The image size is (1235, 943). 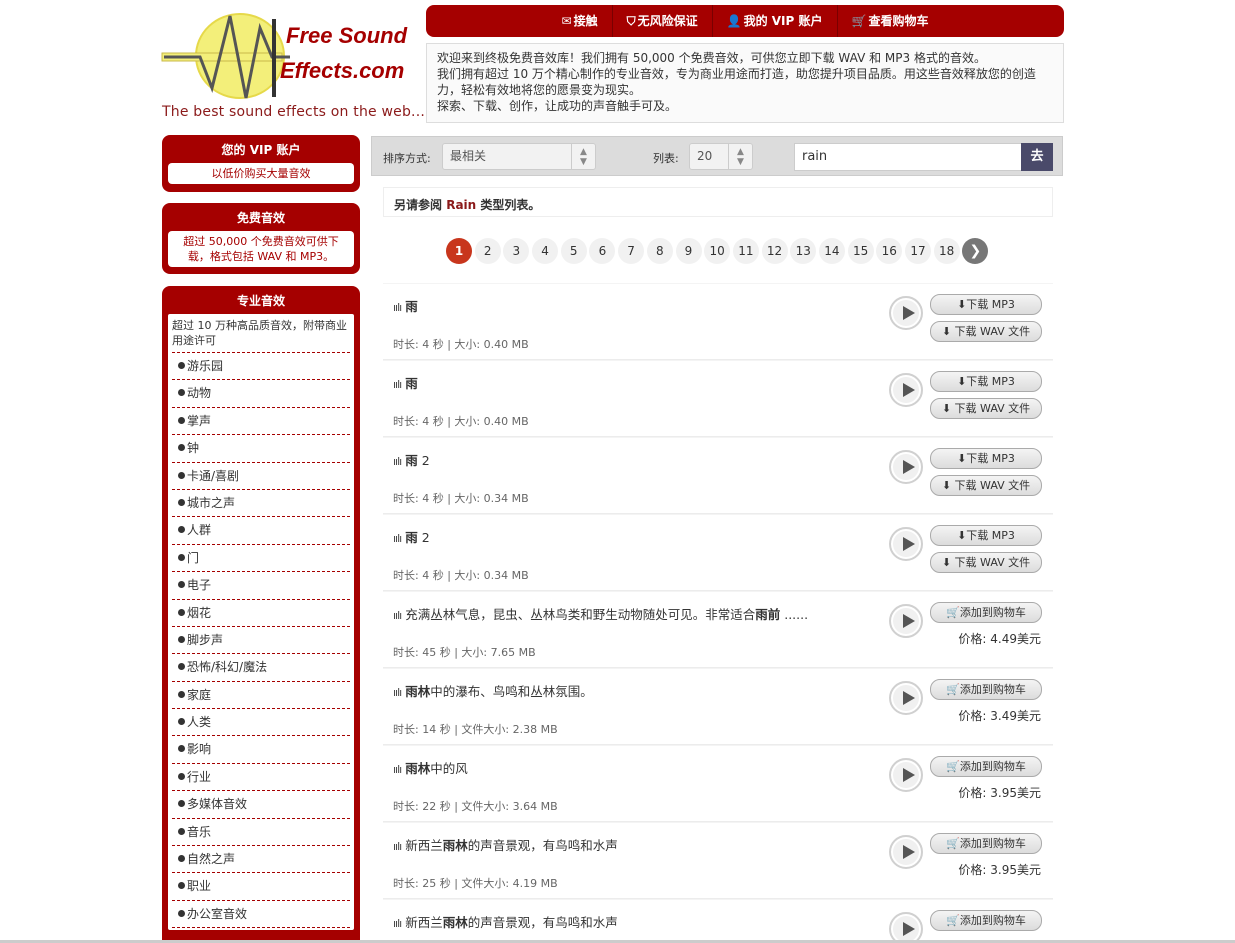 I want to click on sort-select: 最相关 ▲ ▼, so click(x=519, y=156).